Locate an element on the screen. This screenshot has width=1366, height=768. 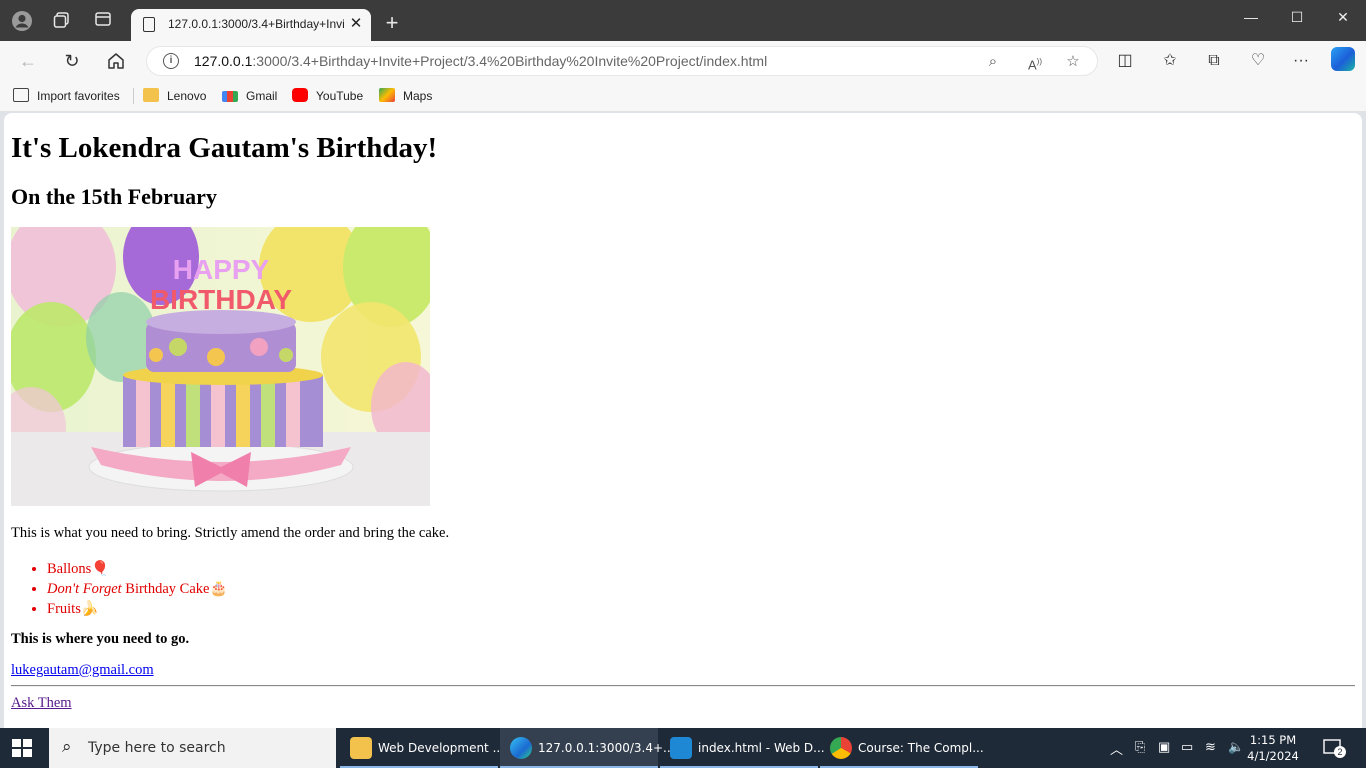
import-favorites-link: Import favorites is located at coordinates (66, 96).